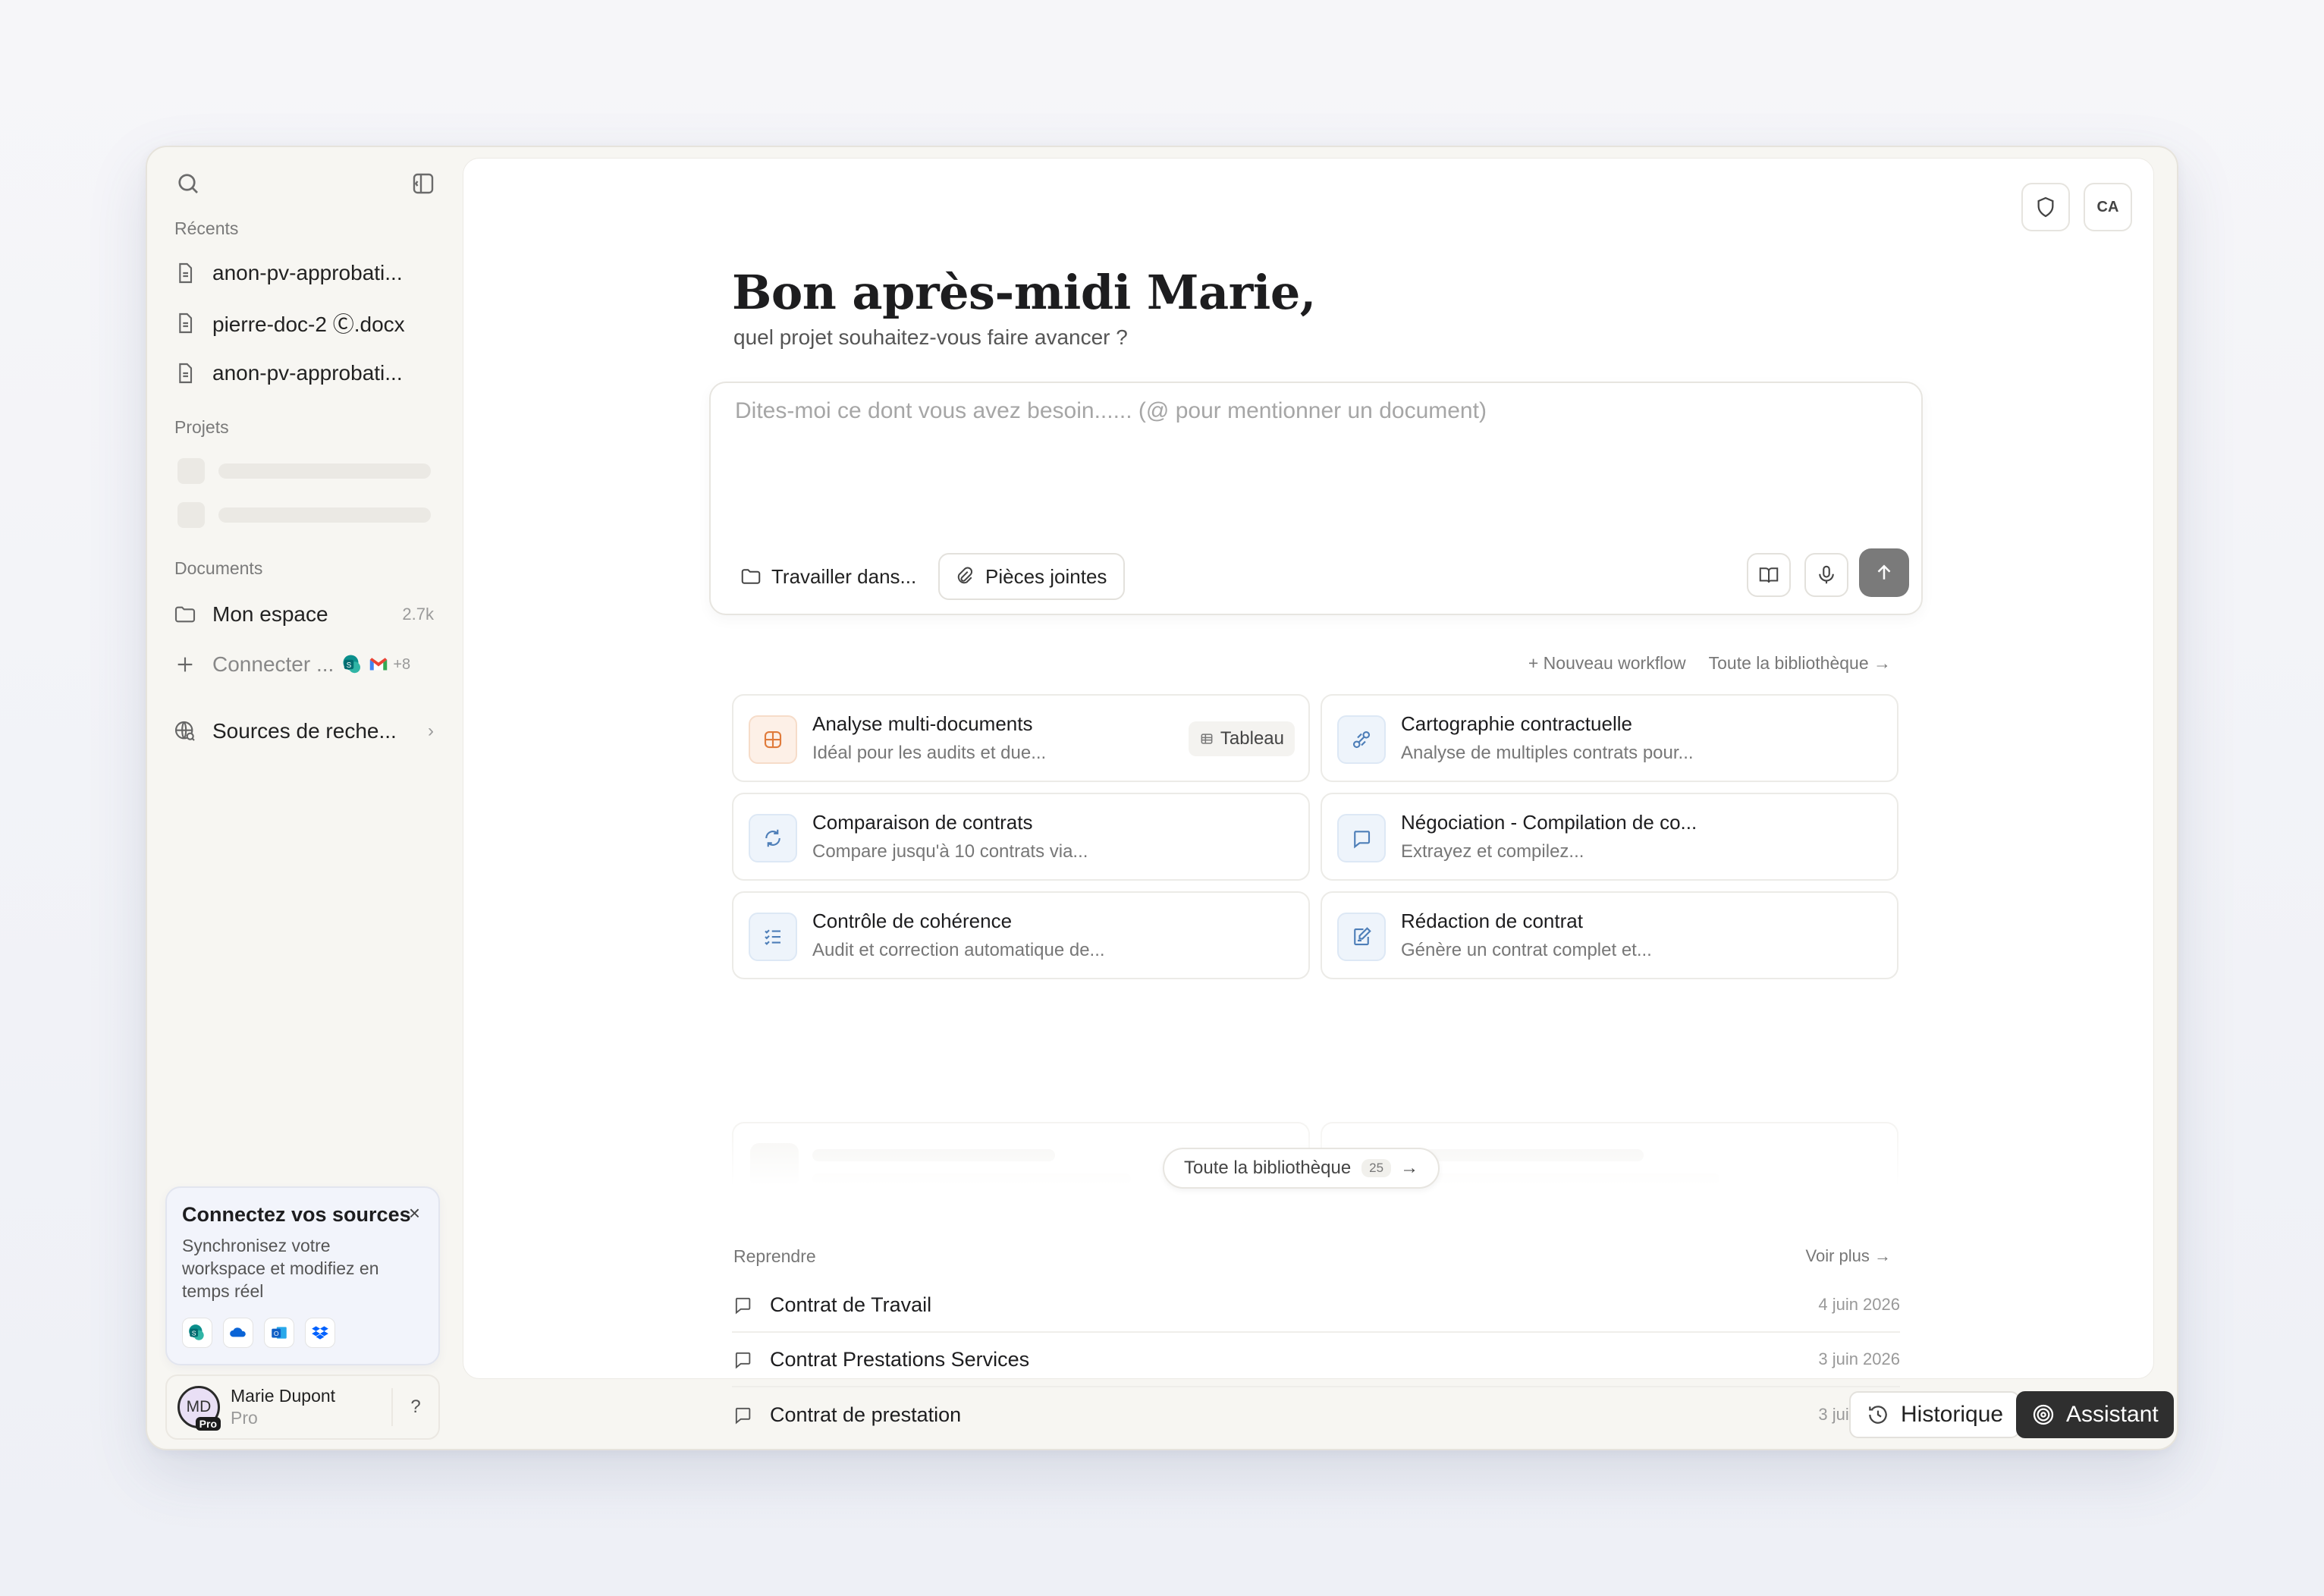  What do you see at coordinates (1268, 1168) in the screenshot?
I see `all-library-label: Toute la bibliothèque` at bounding box center [1268, 1168].